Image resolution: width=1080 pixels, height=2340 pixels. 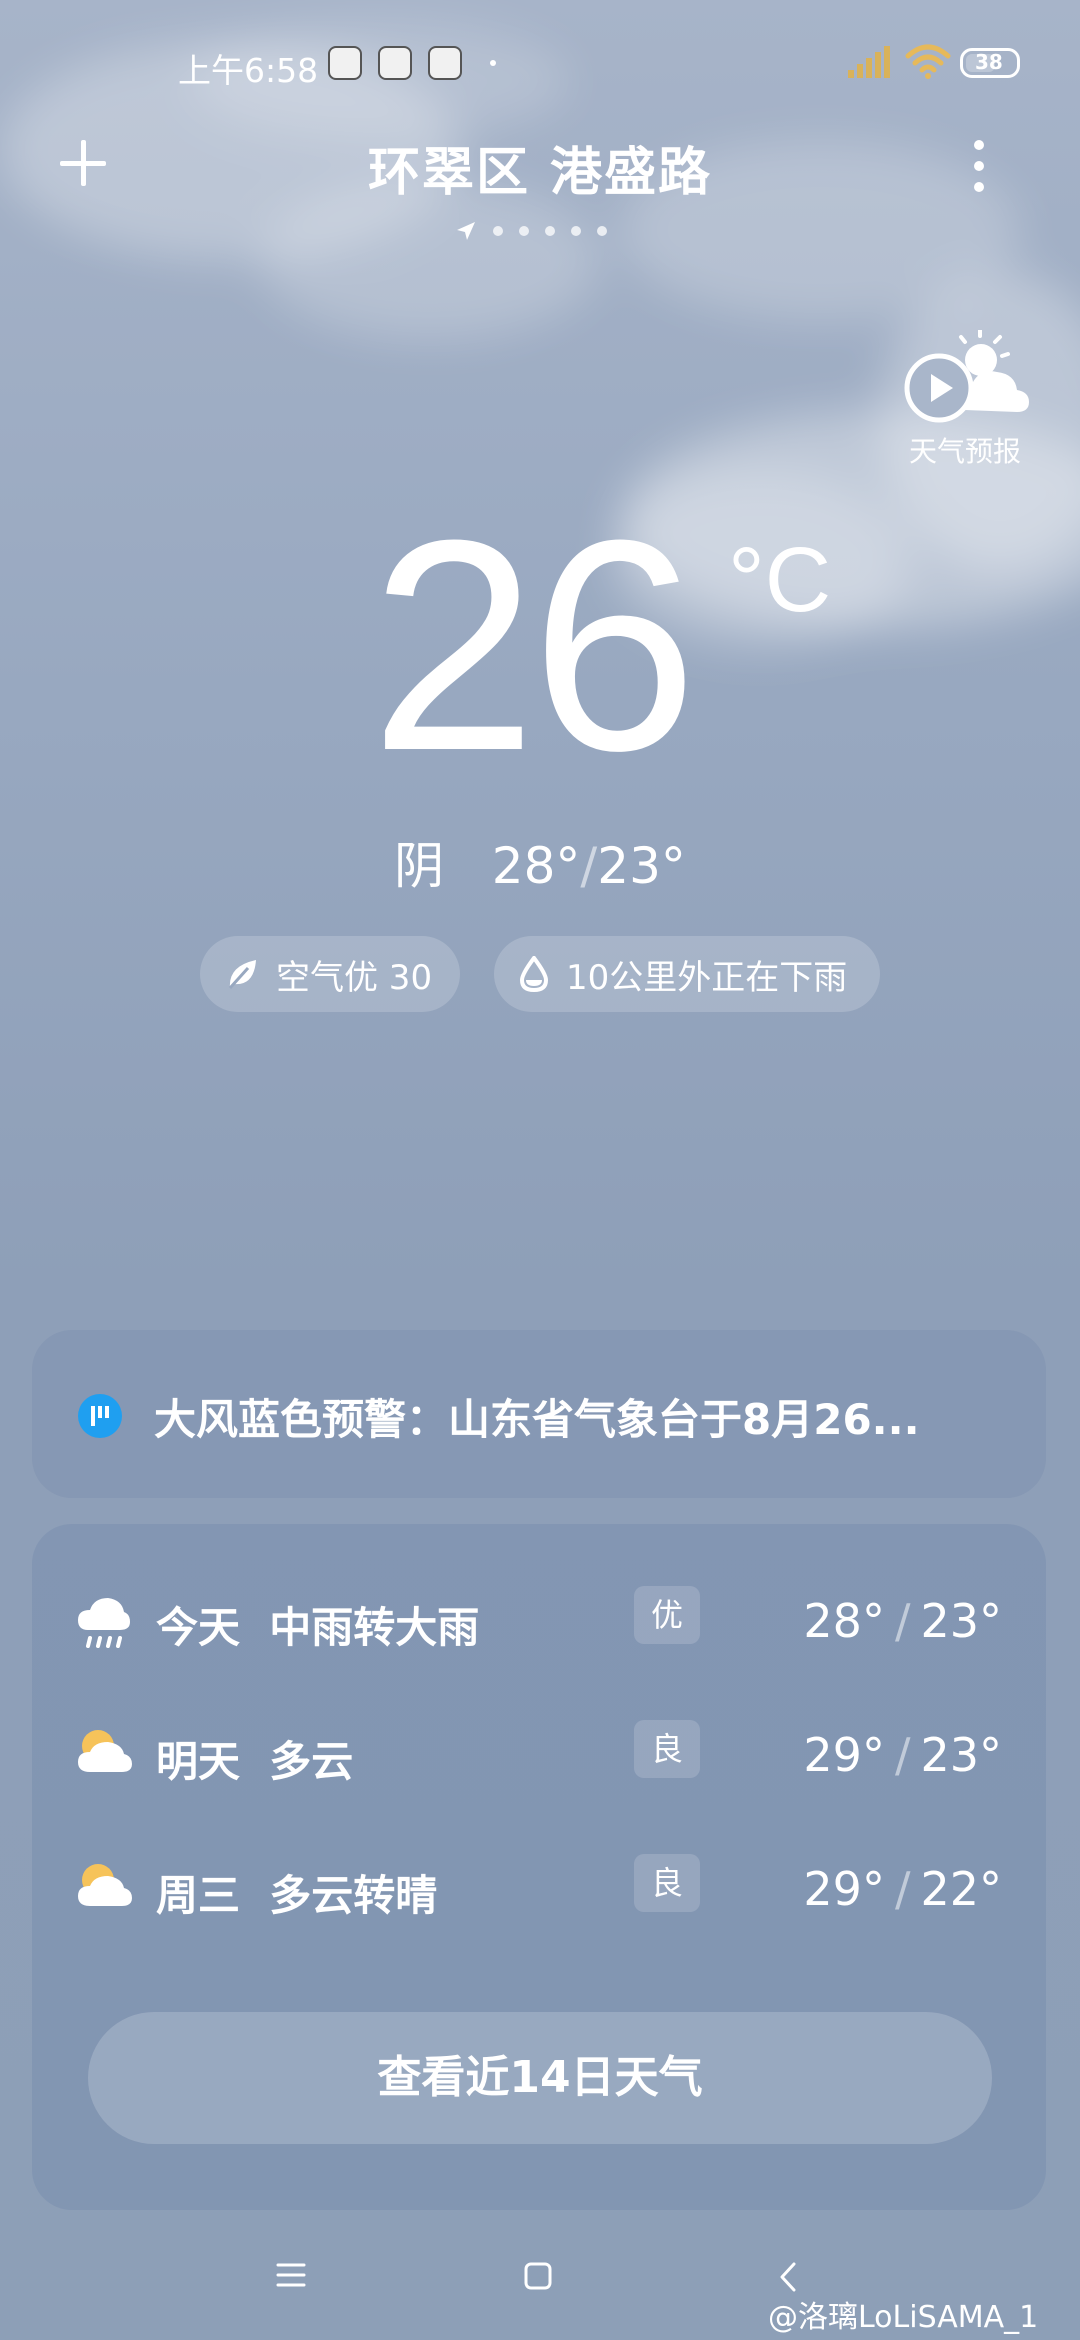 What do you see at coordinates (539, 1753) in the screenshot?
I see `forecast-row-tomorrow: 明天 多云 良 29°/23°` at bounding box center [539, 1753].